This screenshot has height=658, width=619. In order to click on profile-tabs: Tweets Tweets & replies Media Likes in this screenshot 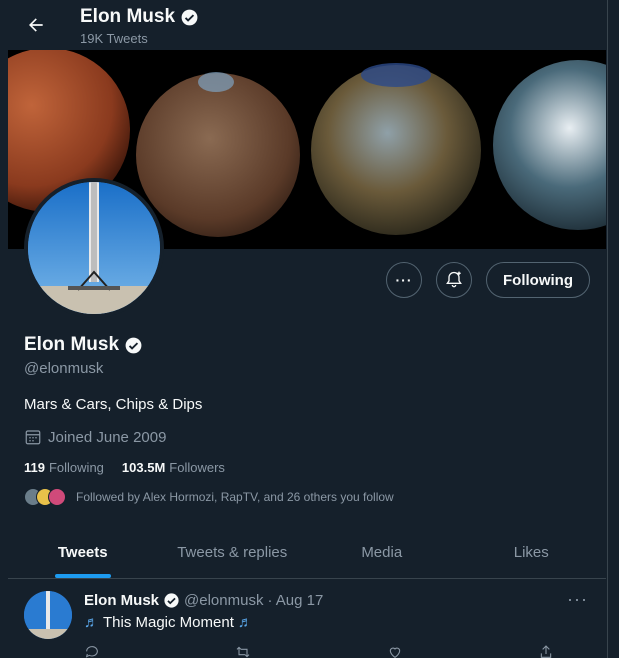, I will do `click(307, 552)`.